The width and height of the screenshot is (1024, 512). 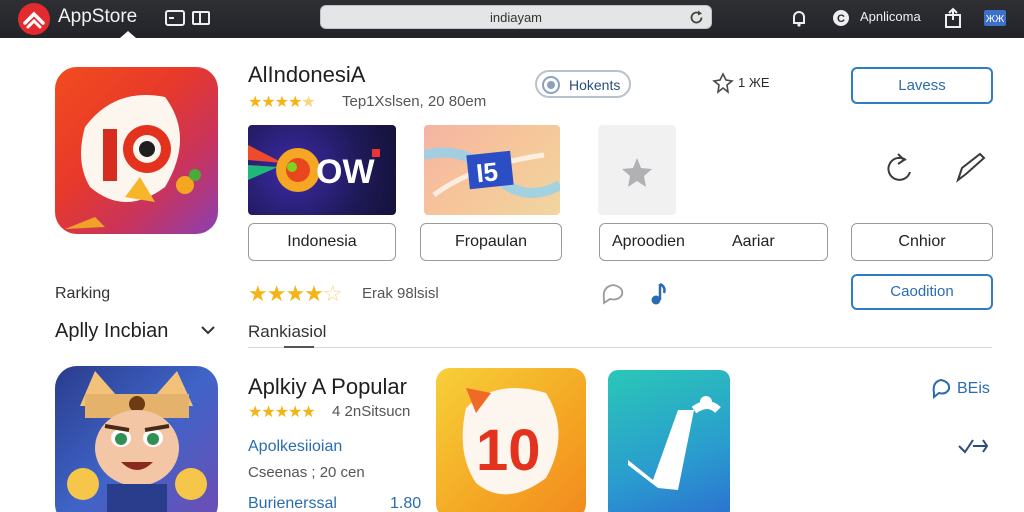 I want to click on notification-icon, so click(x=799, y=18).